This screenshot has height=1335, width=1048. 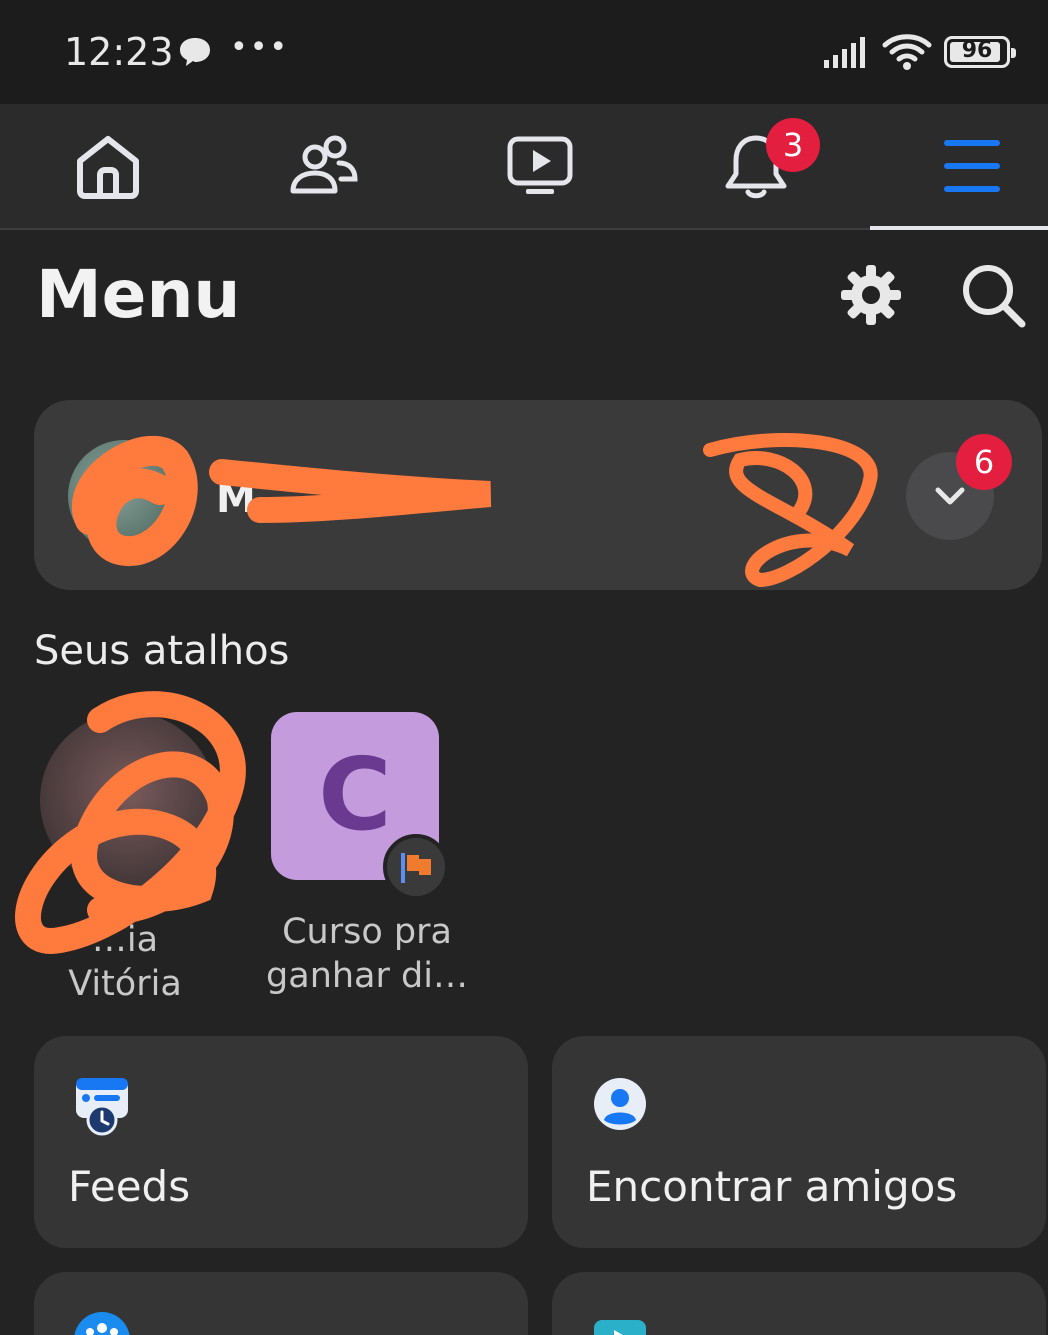 I want to click on status-bar: 12:23 ••• 96, so click(x=524, y=52).